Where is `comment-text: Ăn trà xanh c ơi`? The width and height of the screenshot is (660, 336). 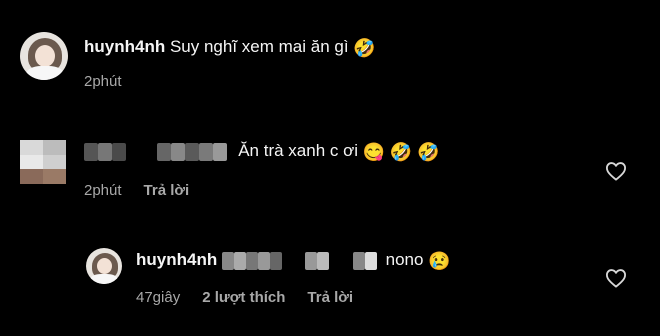
comment-text: Ăn trà xanh c ơi is located at coordinates (298, 150).